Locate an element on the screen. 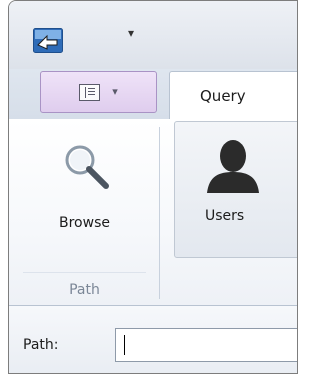  text-caret is located at coordinates (124, 345).